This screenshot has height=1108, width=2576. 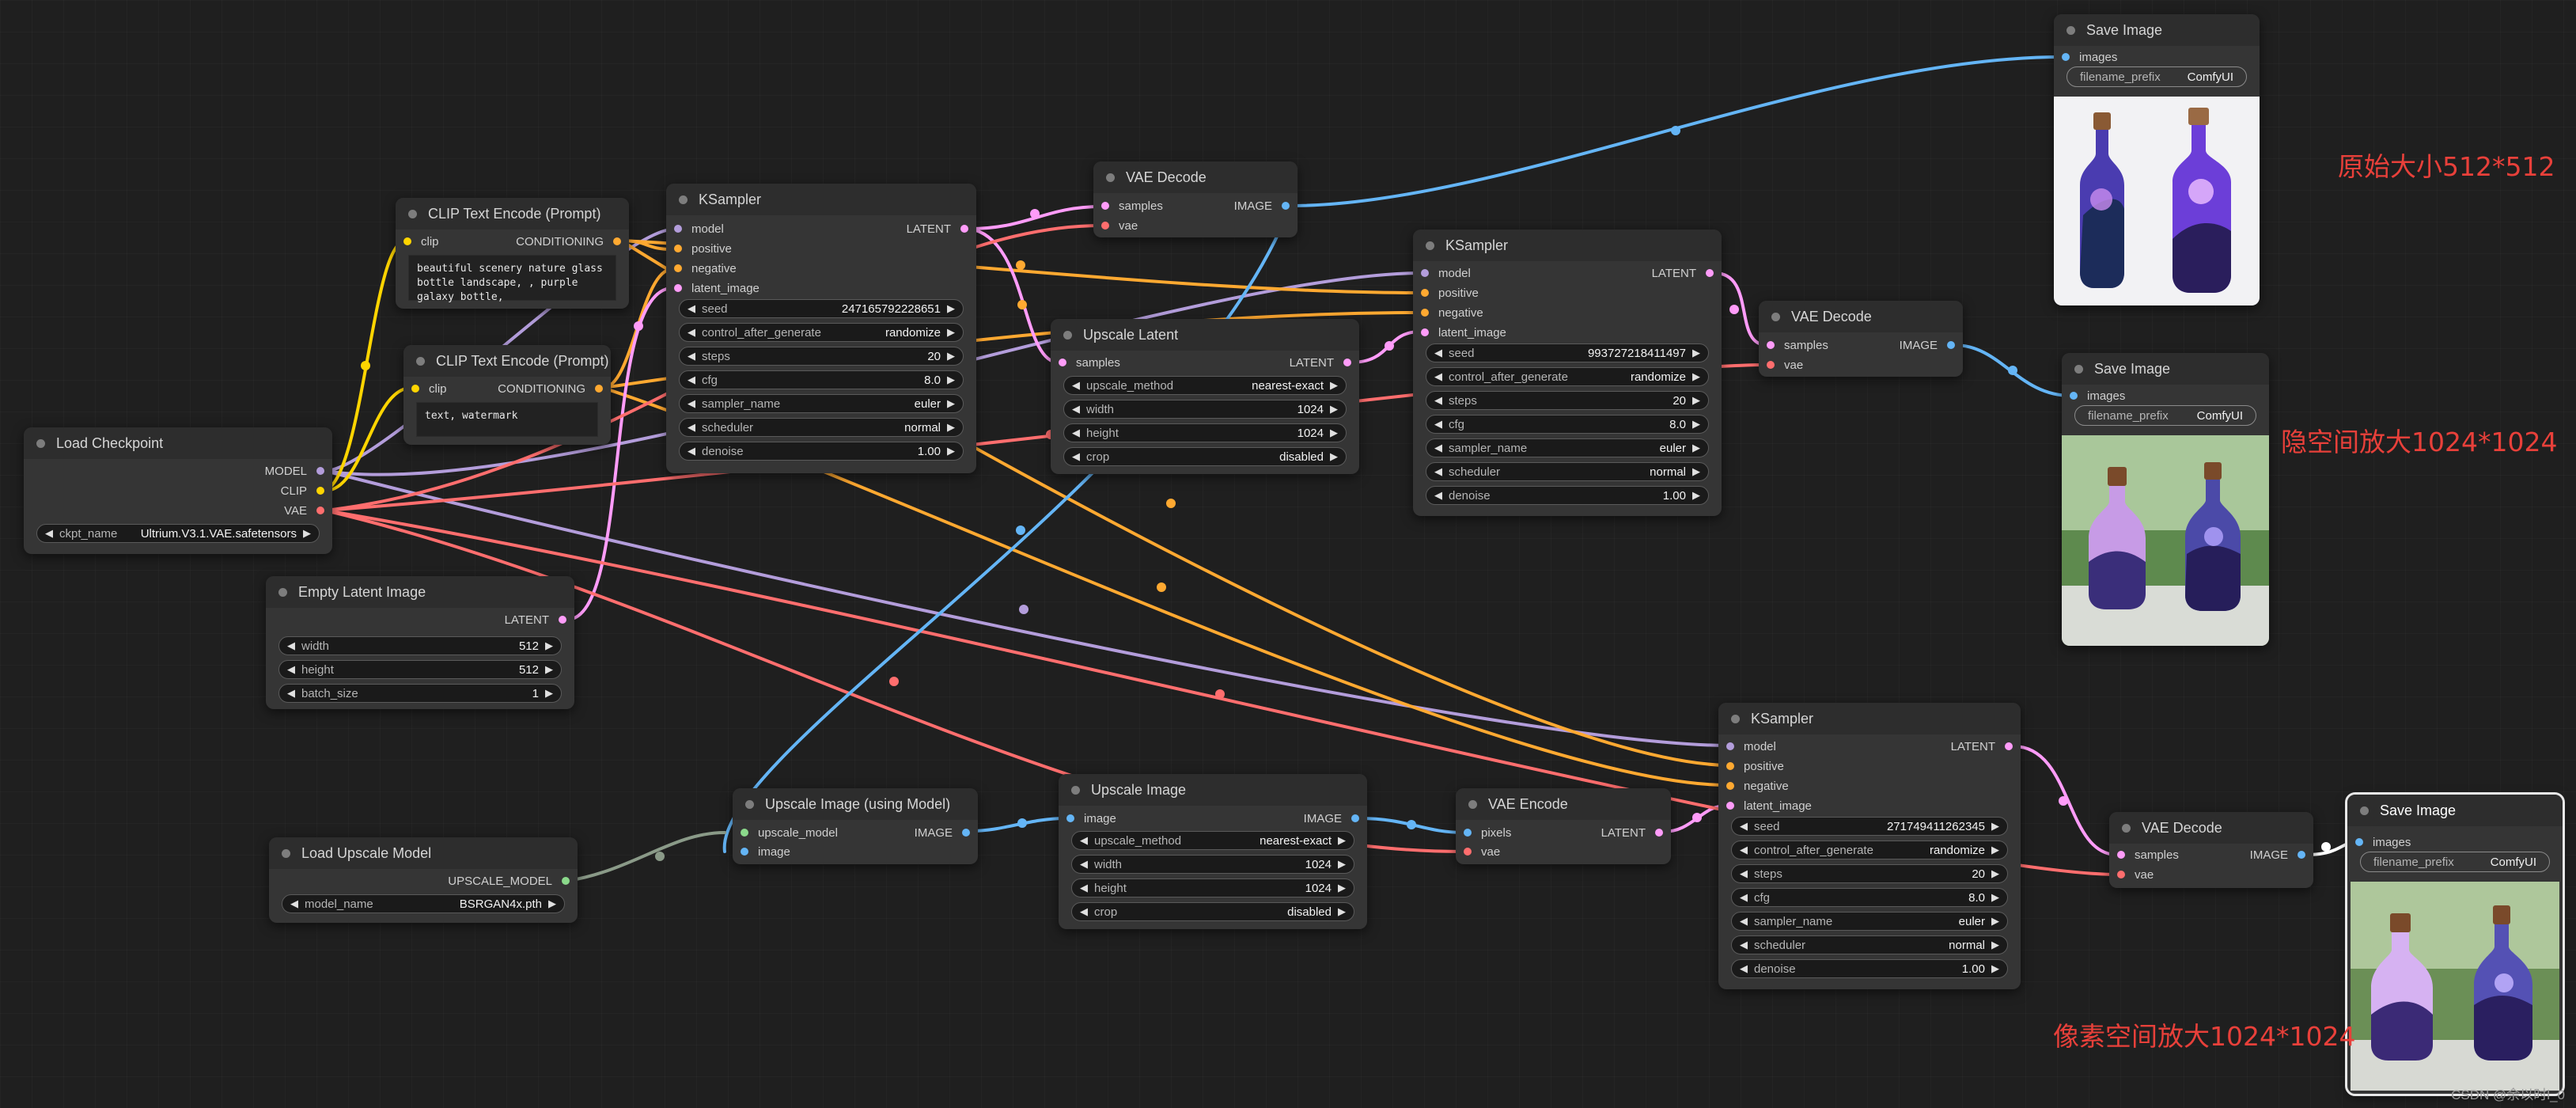 I want to click on height-widget: ◀ height 512 ▶, so click(x=420, y=669).